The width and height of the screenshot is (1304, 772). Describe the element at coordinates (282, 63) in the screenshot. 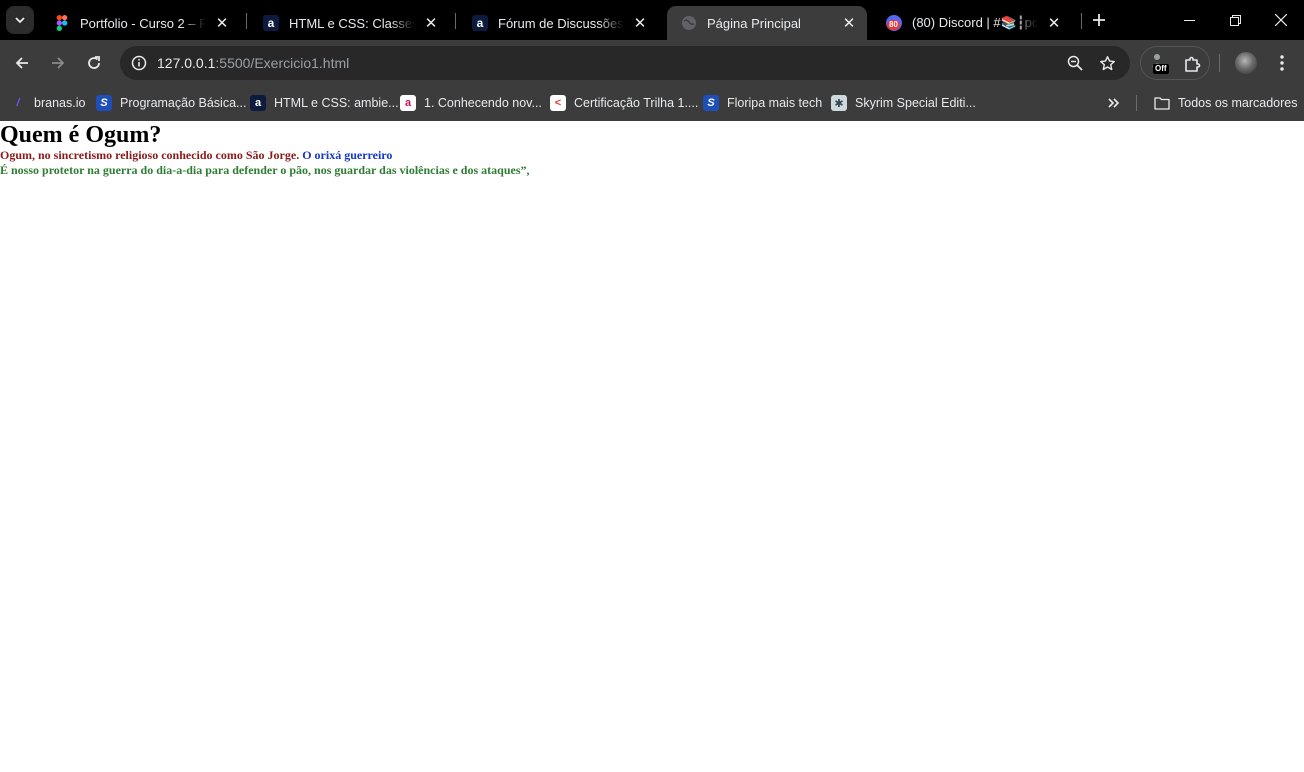

I see `url-path: :5500/Exercicio1.html` at that location.